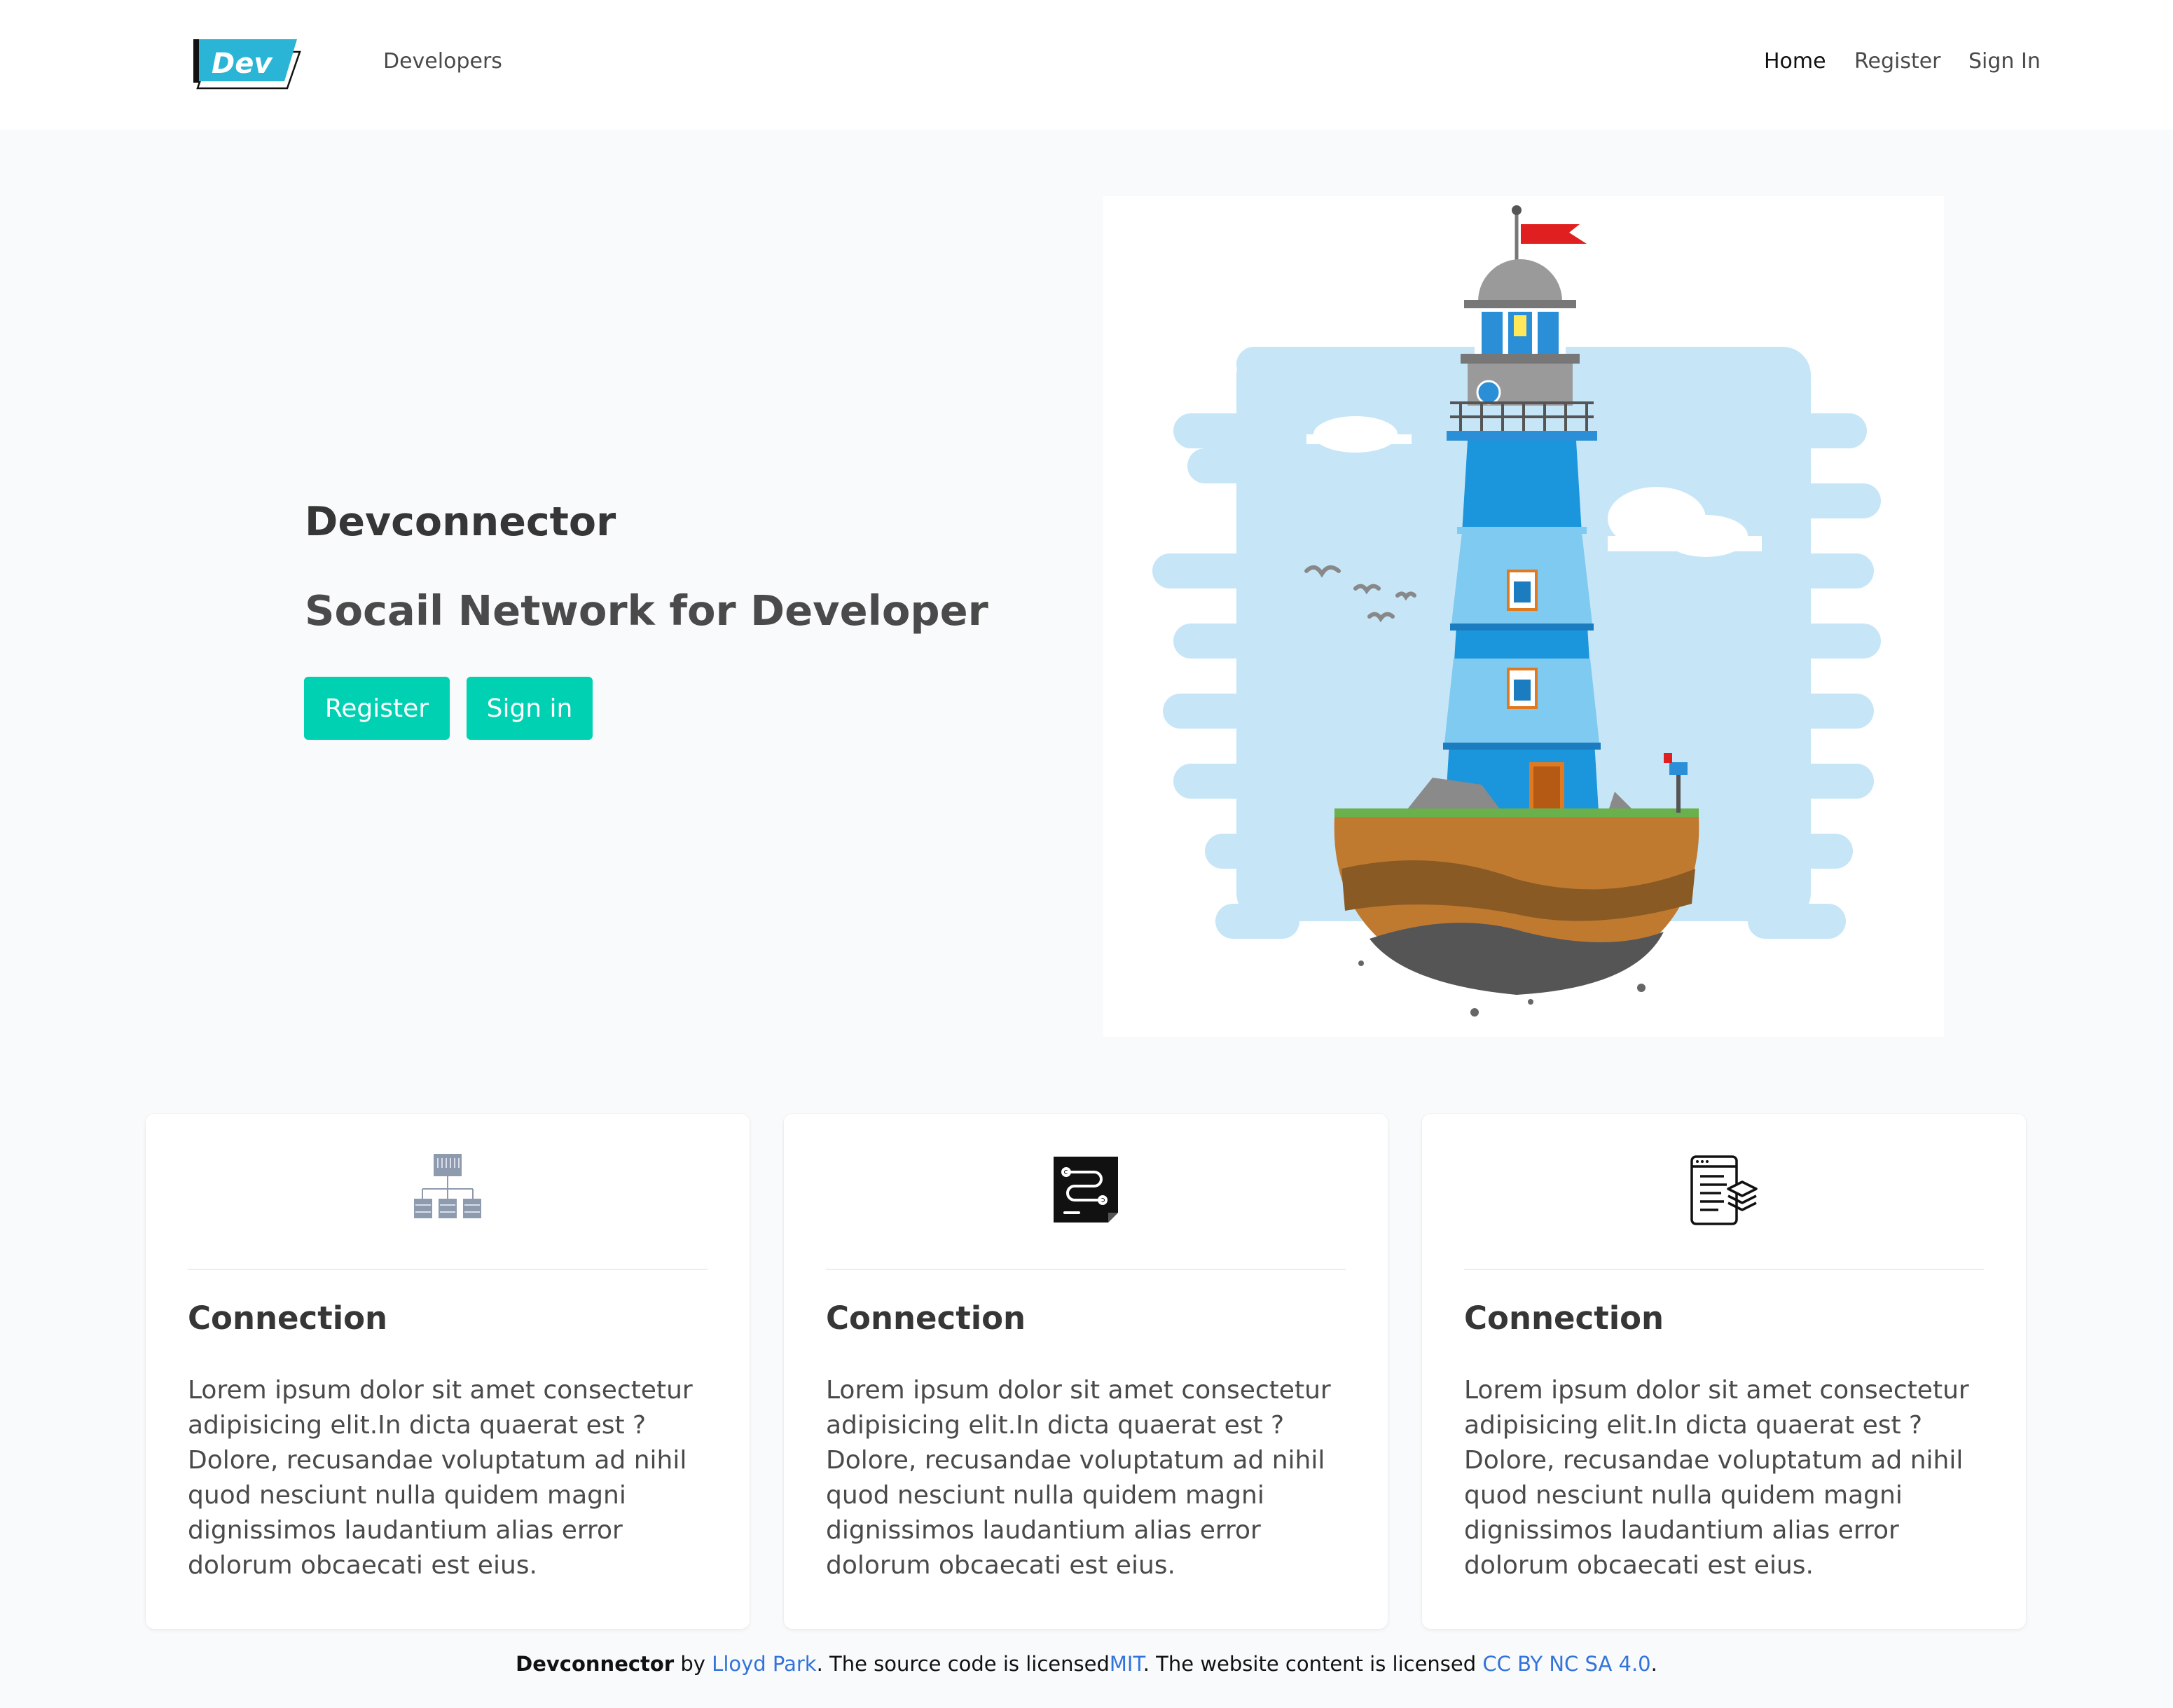 The height and width of the screenshot is (1708, 2173). I want to click on nav-home-link: Home, so click(1795, 61).